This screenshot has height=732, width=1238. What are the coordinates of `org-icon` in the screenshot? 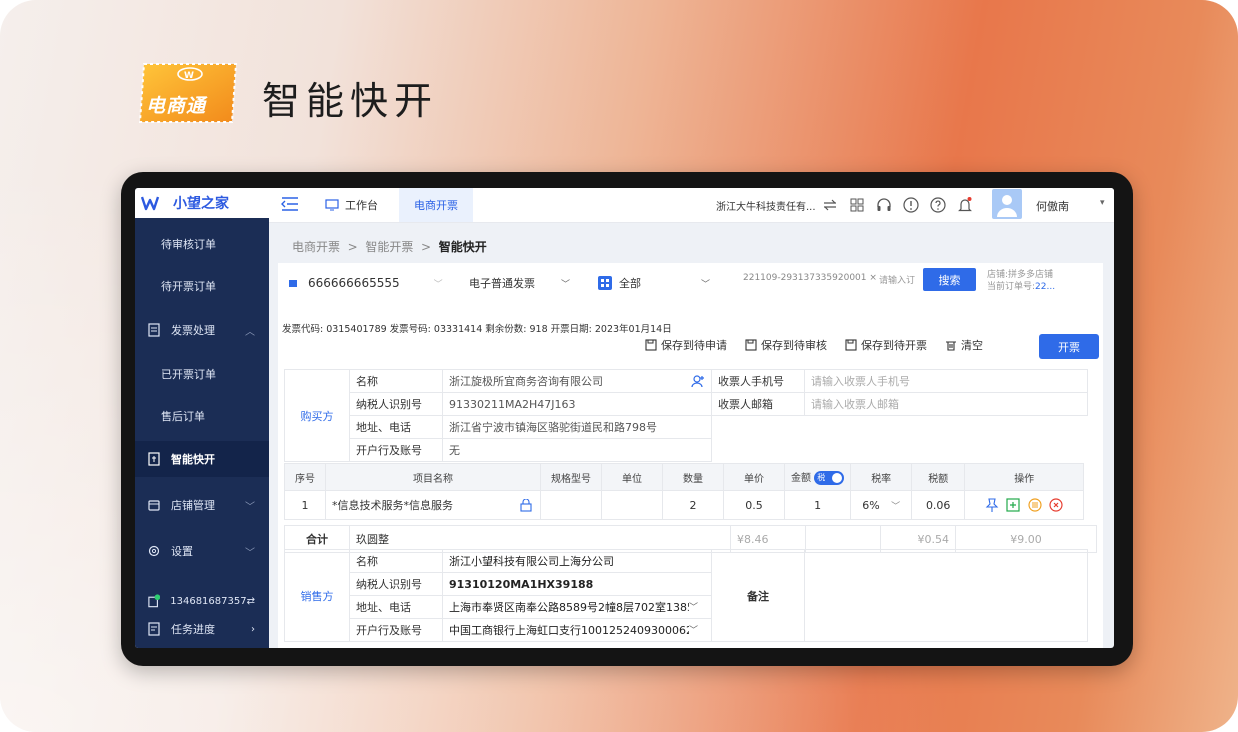 It's located at (293, 283).